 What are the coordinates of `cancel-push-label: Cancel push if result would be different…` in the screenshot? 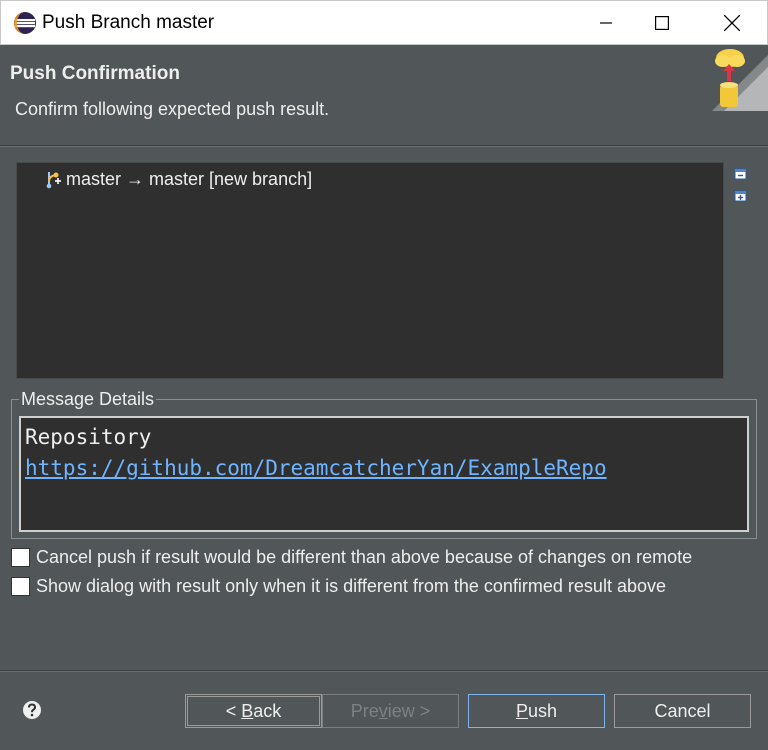 It's located at (364, 556).